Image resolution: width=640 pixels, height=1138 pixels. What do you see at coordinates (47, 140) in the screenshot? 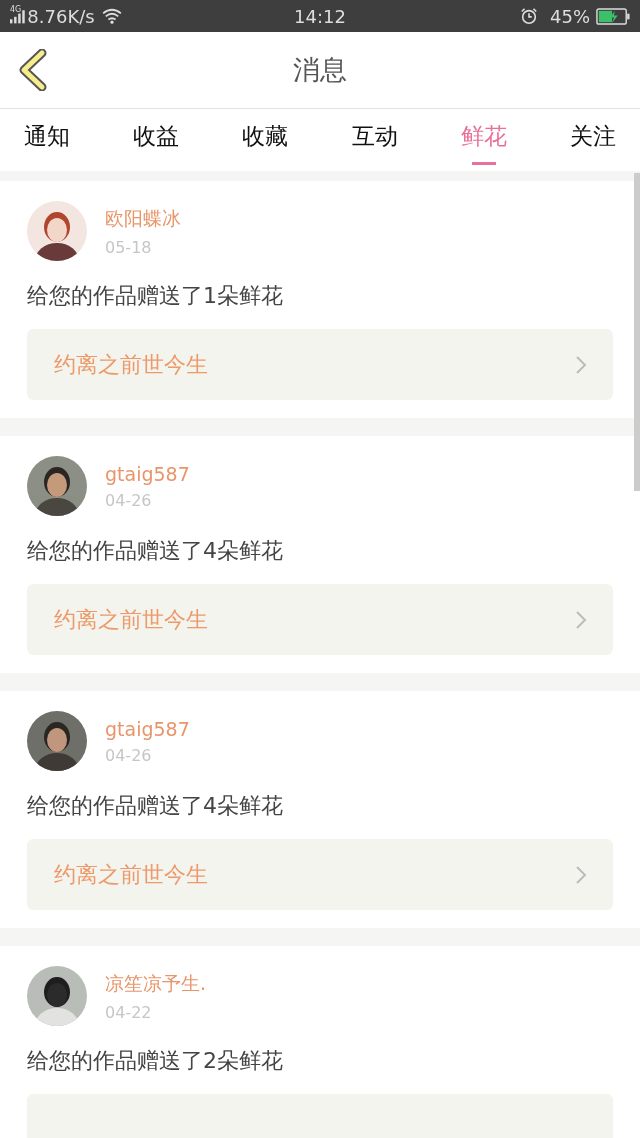
I see `tab: 通知` at bounding box center [47, 140].